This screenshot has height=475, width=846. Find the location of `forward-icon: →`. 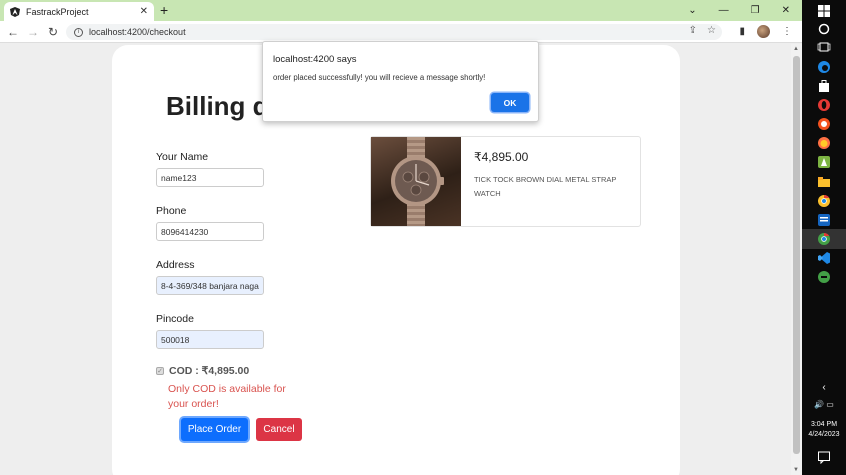

forward-icon: → is located at coordinates (33, 32).